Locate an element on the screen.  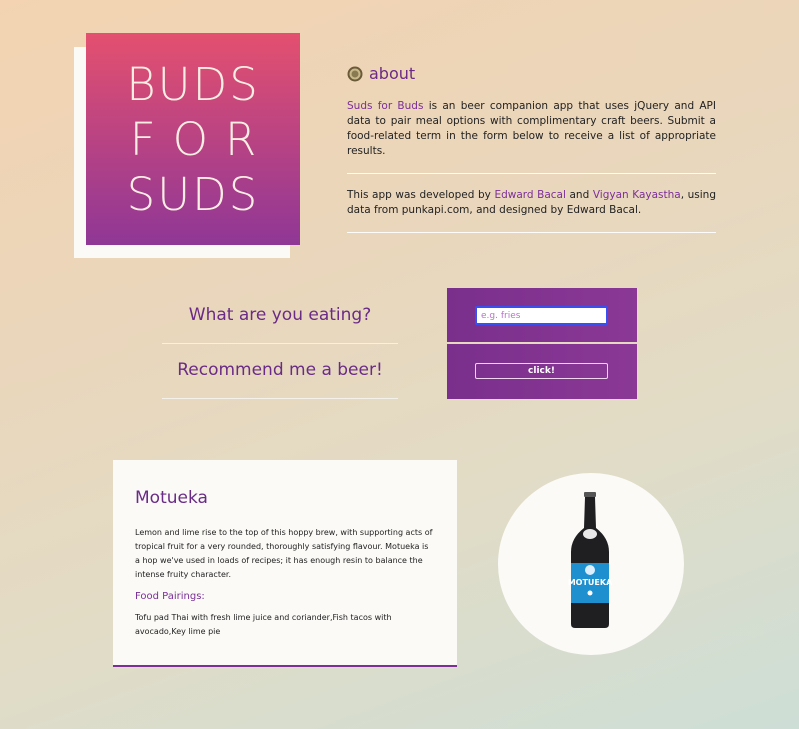
food-search-input is located at coordinates (541, 315).